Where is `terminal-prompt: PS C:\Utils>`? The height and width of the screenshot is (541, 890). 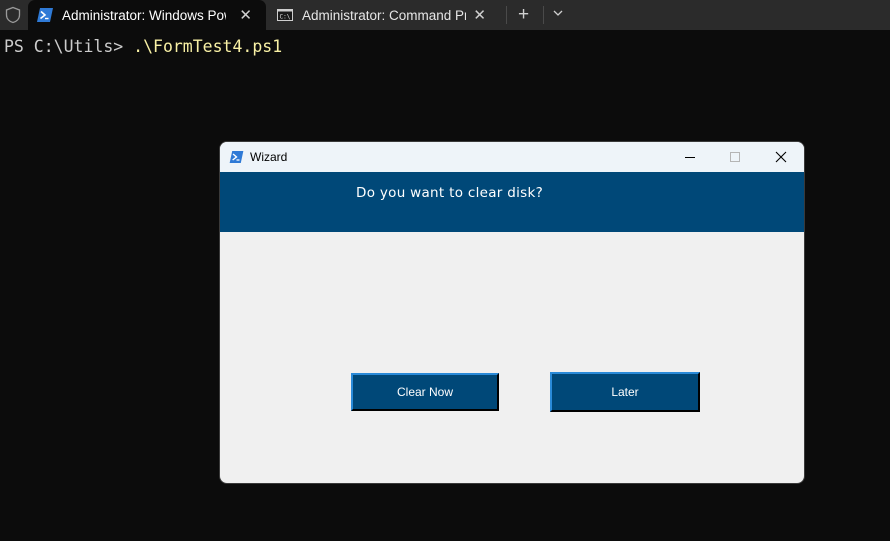
terminal-prompt: PS C:\Utils> is located at coordinates (69, 46).